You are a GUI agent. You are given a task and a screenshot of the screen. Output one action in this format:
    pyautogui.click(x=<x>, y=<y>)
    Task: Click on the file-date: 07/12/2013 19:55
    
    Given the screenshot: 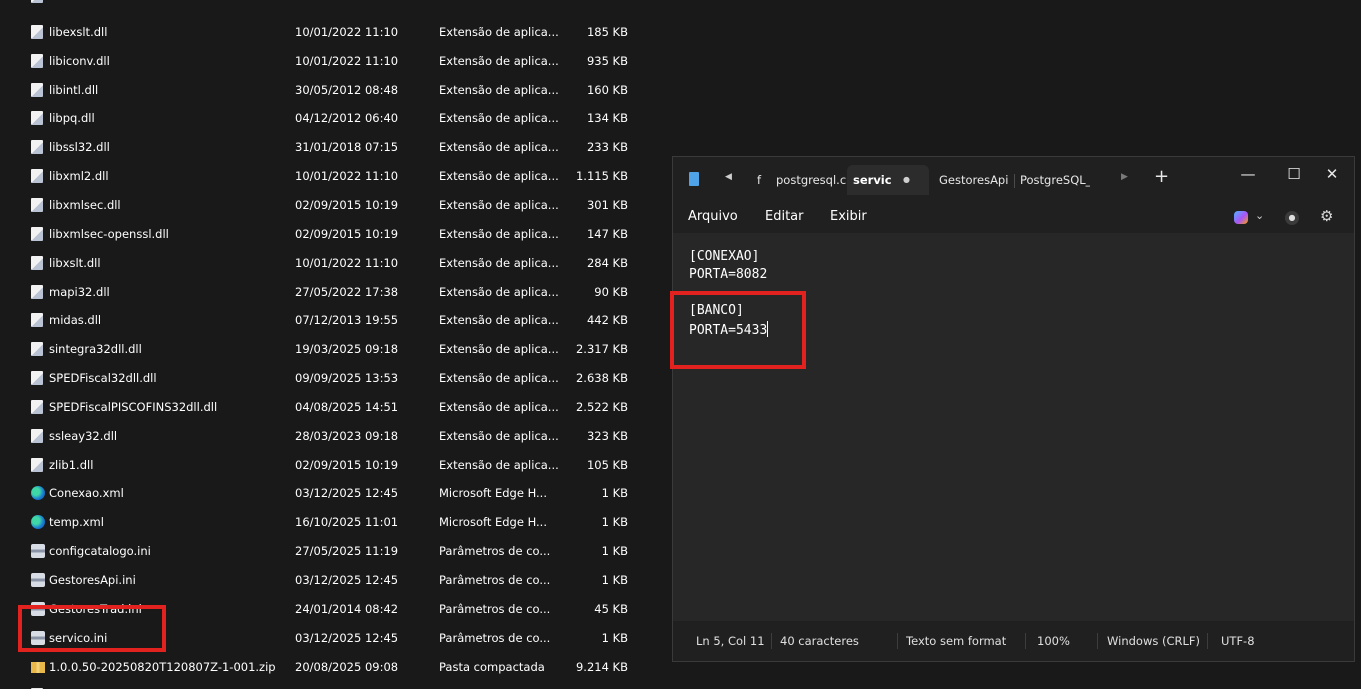 What is the action you would take?
    pyautogui.click(x=347, y=320)
    